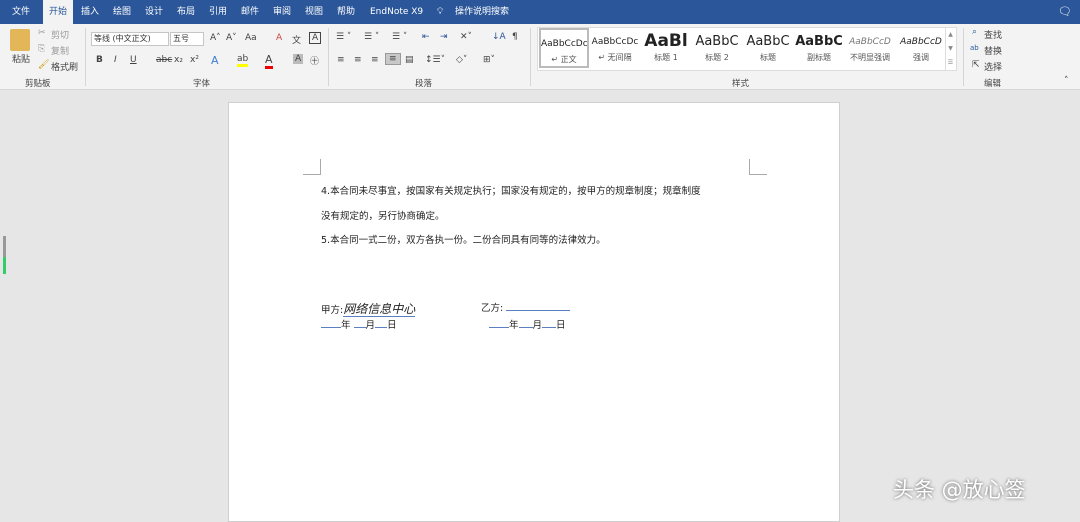  Describe the element at coordinates (215, 38) in the screenshot. I see `grow-font-icon: A˄` at that location.